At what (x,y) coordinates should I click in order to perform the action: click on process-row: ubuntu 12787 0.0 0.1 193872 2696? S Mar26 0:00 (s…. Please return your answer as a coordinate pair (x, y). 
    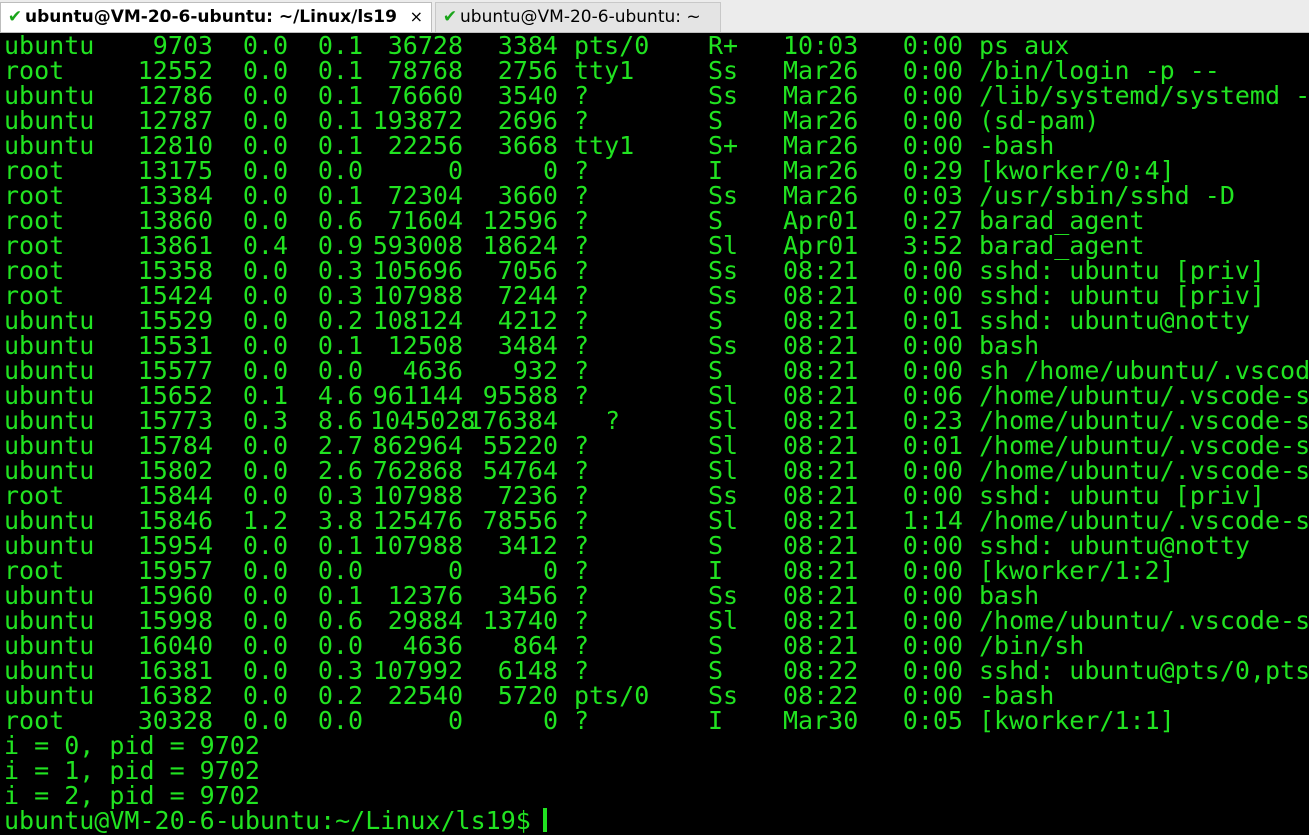
    Looking at the image, I should click on (654, 120).